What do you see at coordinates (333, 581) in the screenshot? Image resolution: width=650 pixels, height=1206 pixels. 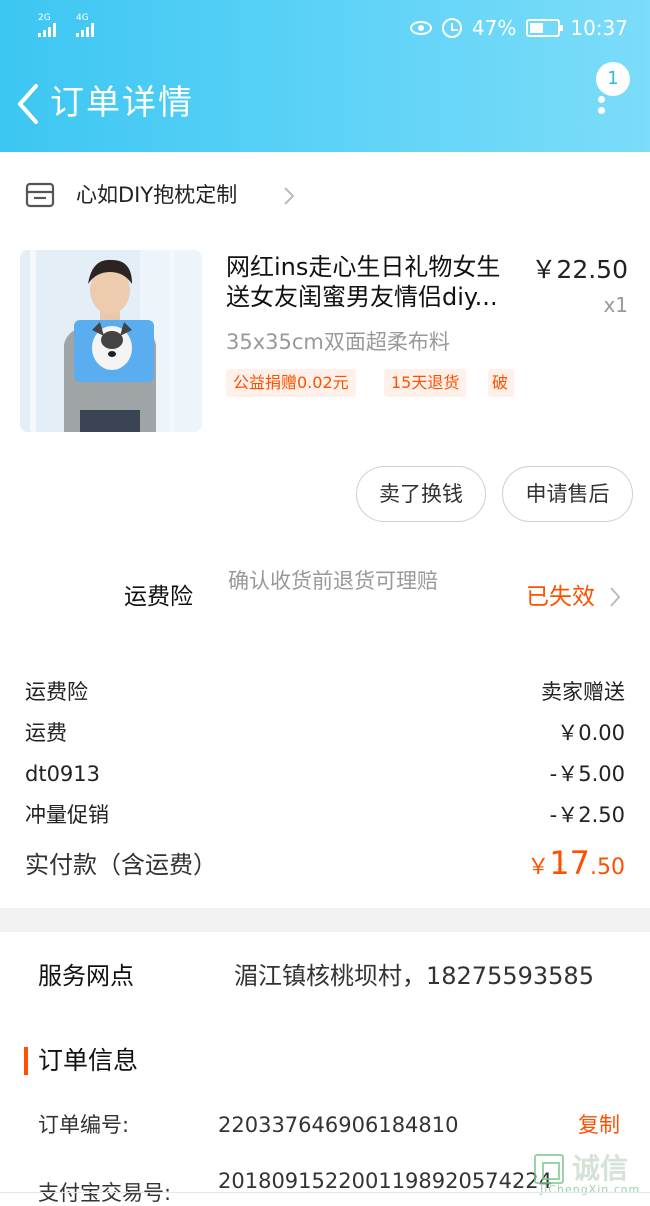 I see `insurance-description: 确认收货前退货可理赔` at bounding box center [333, 581].